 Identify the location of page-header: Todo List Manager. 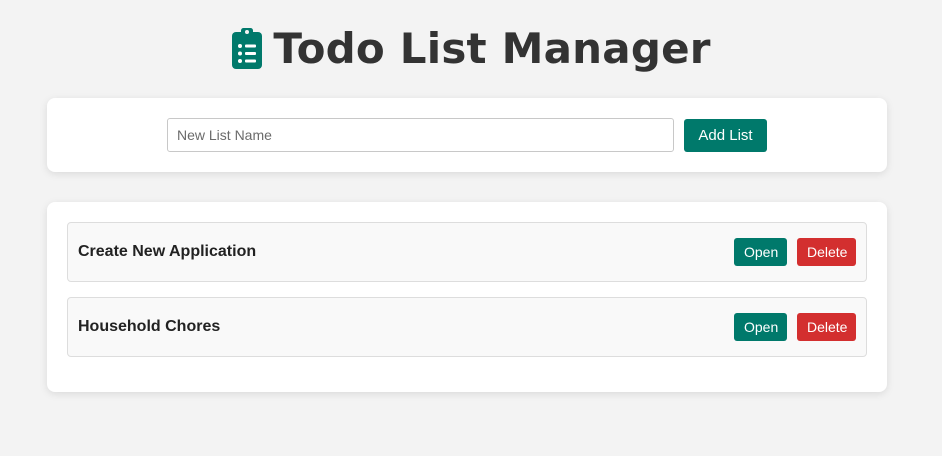
(471, 48).